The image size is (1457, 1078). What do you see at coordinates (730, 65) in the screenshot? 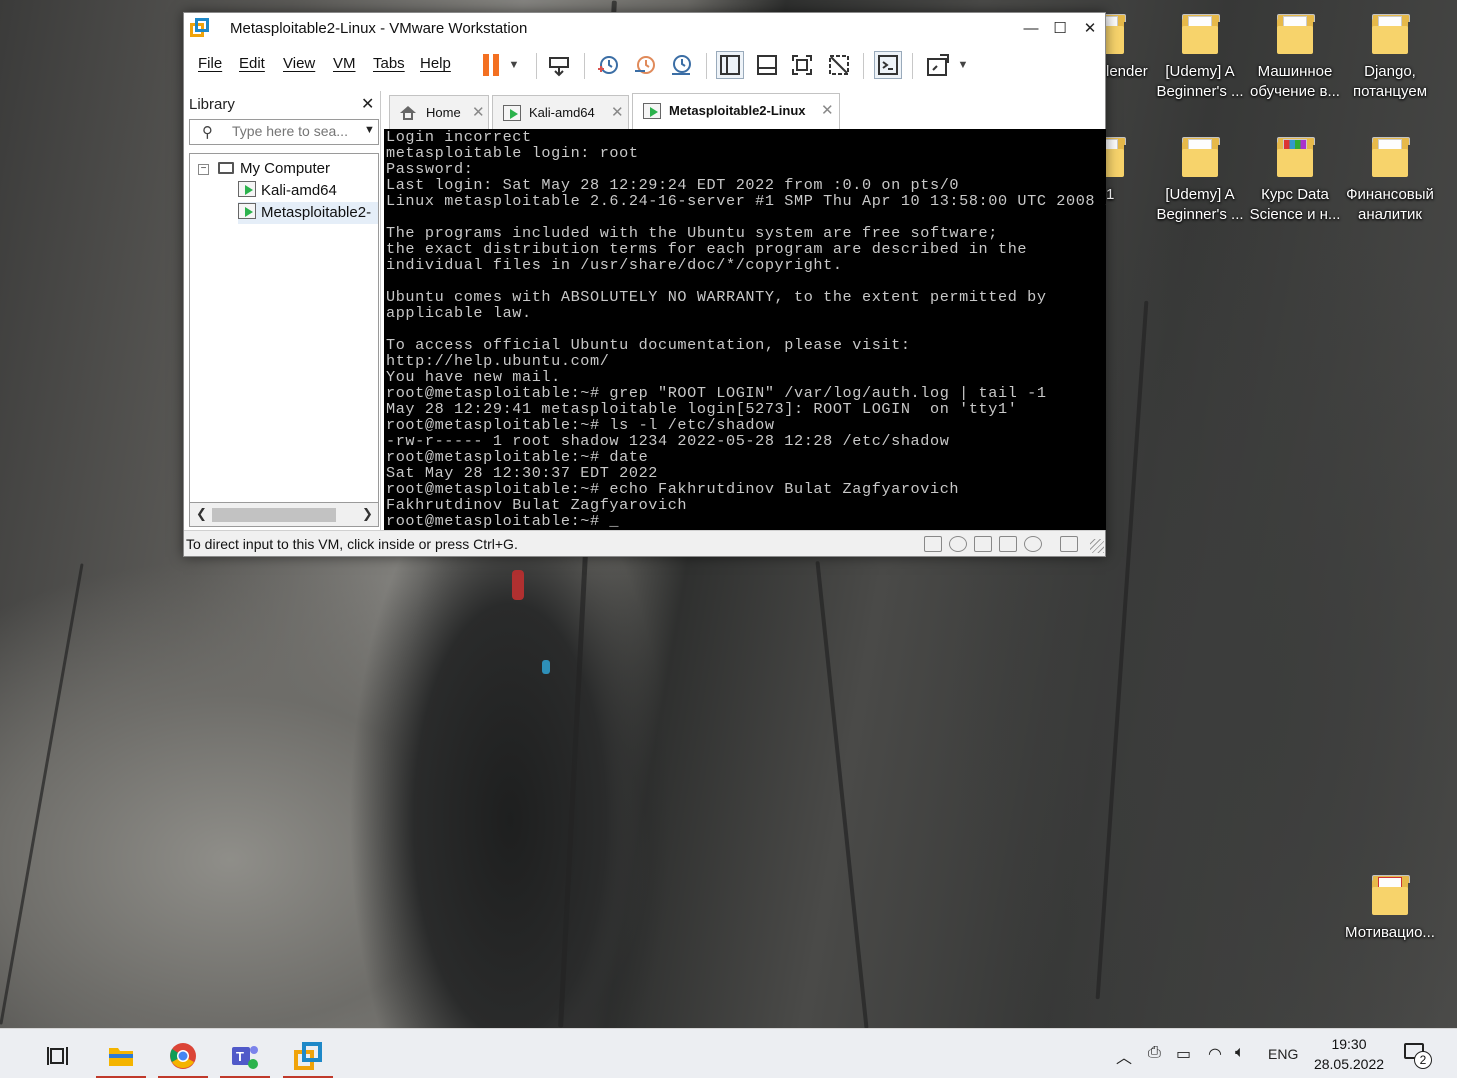
I see `library-view-icon` at bounding box center [730, 65].